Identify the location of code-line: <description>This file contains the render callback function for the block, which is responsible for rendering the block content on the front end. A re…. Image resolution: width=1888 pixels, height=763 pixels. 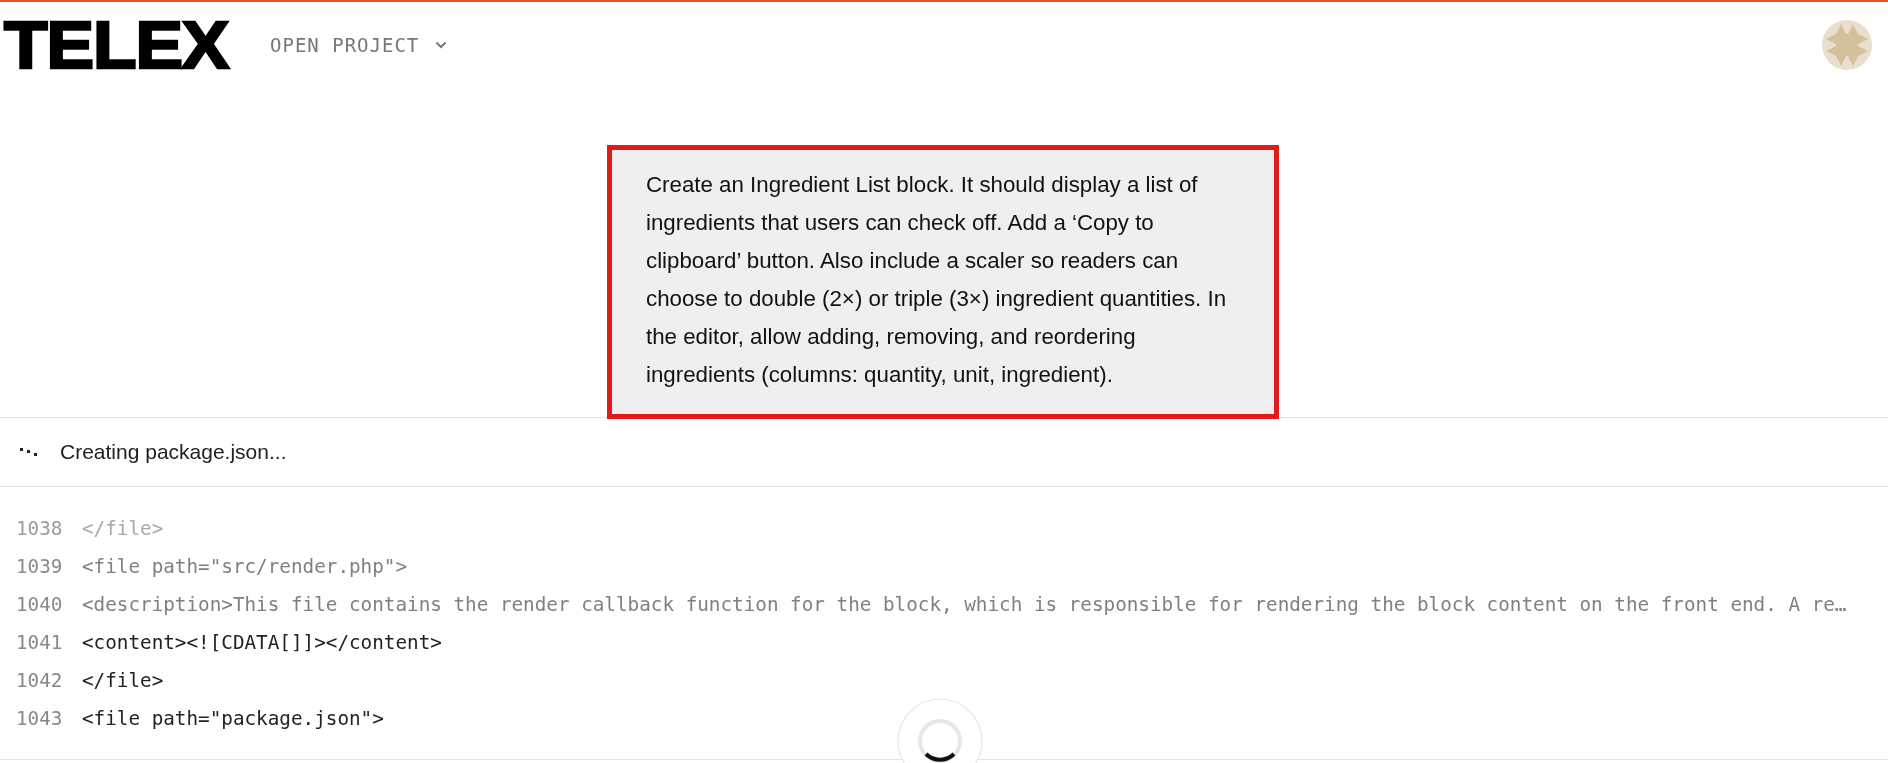
(964, 604).